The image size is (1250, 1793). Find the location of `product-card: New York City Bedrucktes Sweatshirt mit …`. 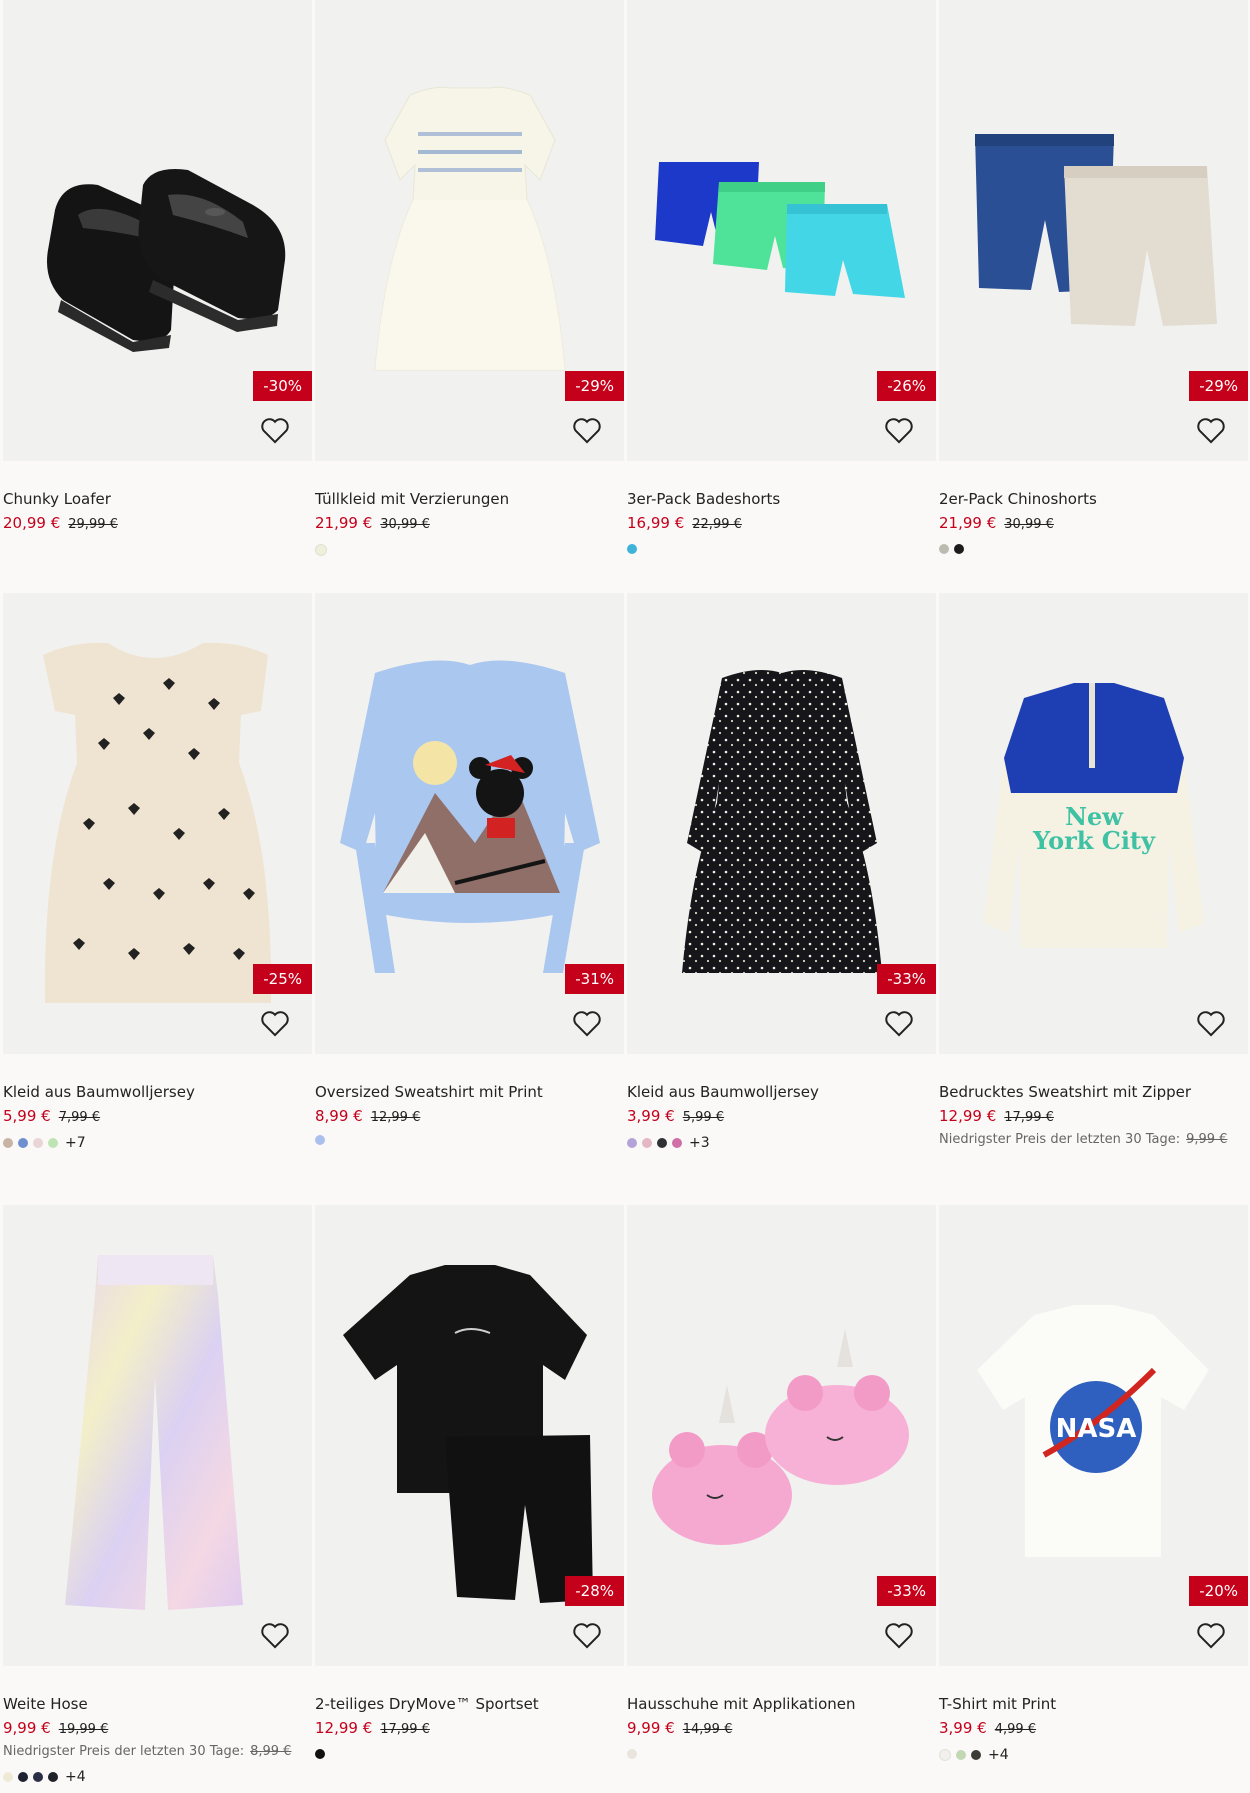

product-card: New York City Bedrucktes Sweatshirt mit … is located at coordinates (1093, 870).